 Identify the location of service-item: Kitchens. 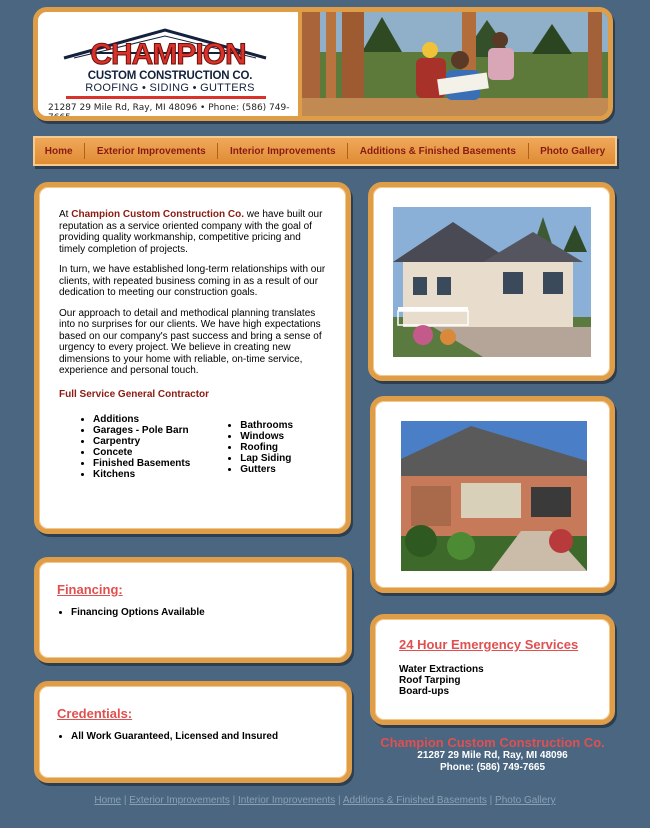
(141, 474).